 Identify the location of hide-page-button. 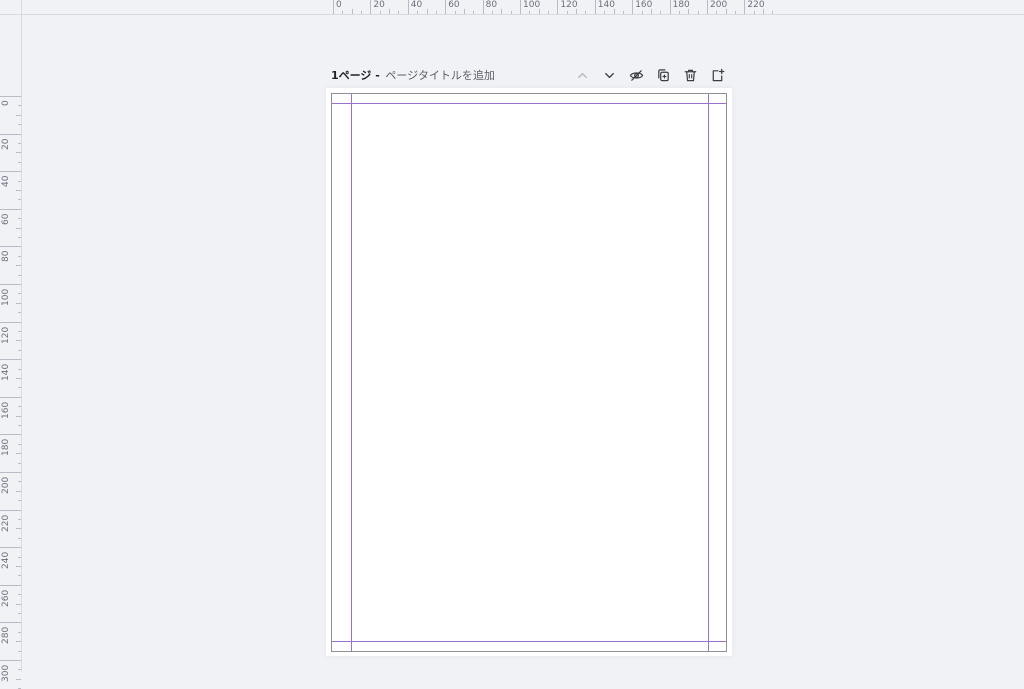
(636, 75).